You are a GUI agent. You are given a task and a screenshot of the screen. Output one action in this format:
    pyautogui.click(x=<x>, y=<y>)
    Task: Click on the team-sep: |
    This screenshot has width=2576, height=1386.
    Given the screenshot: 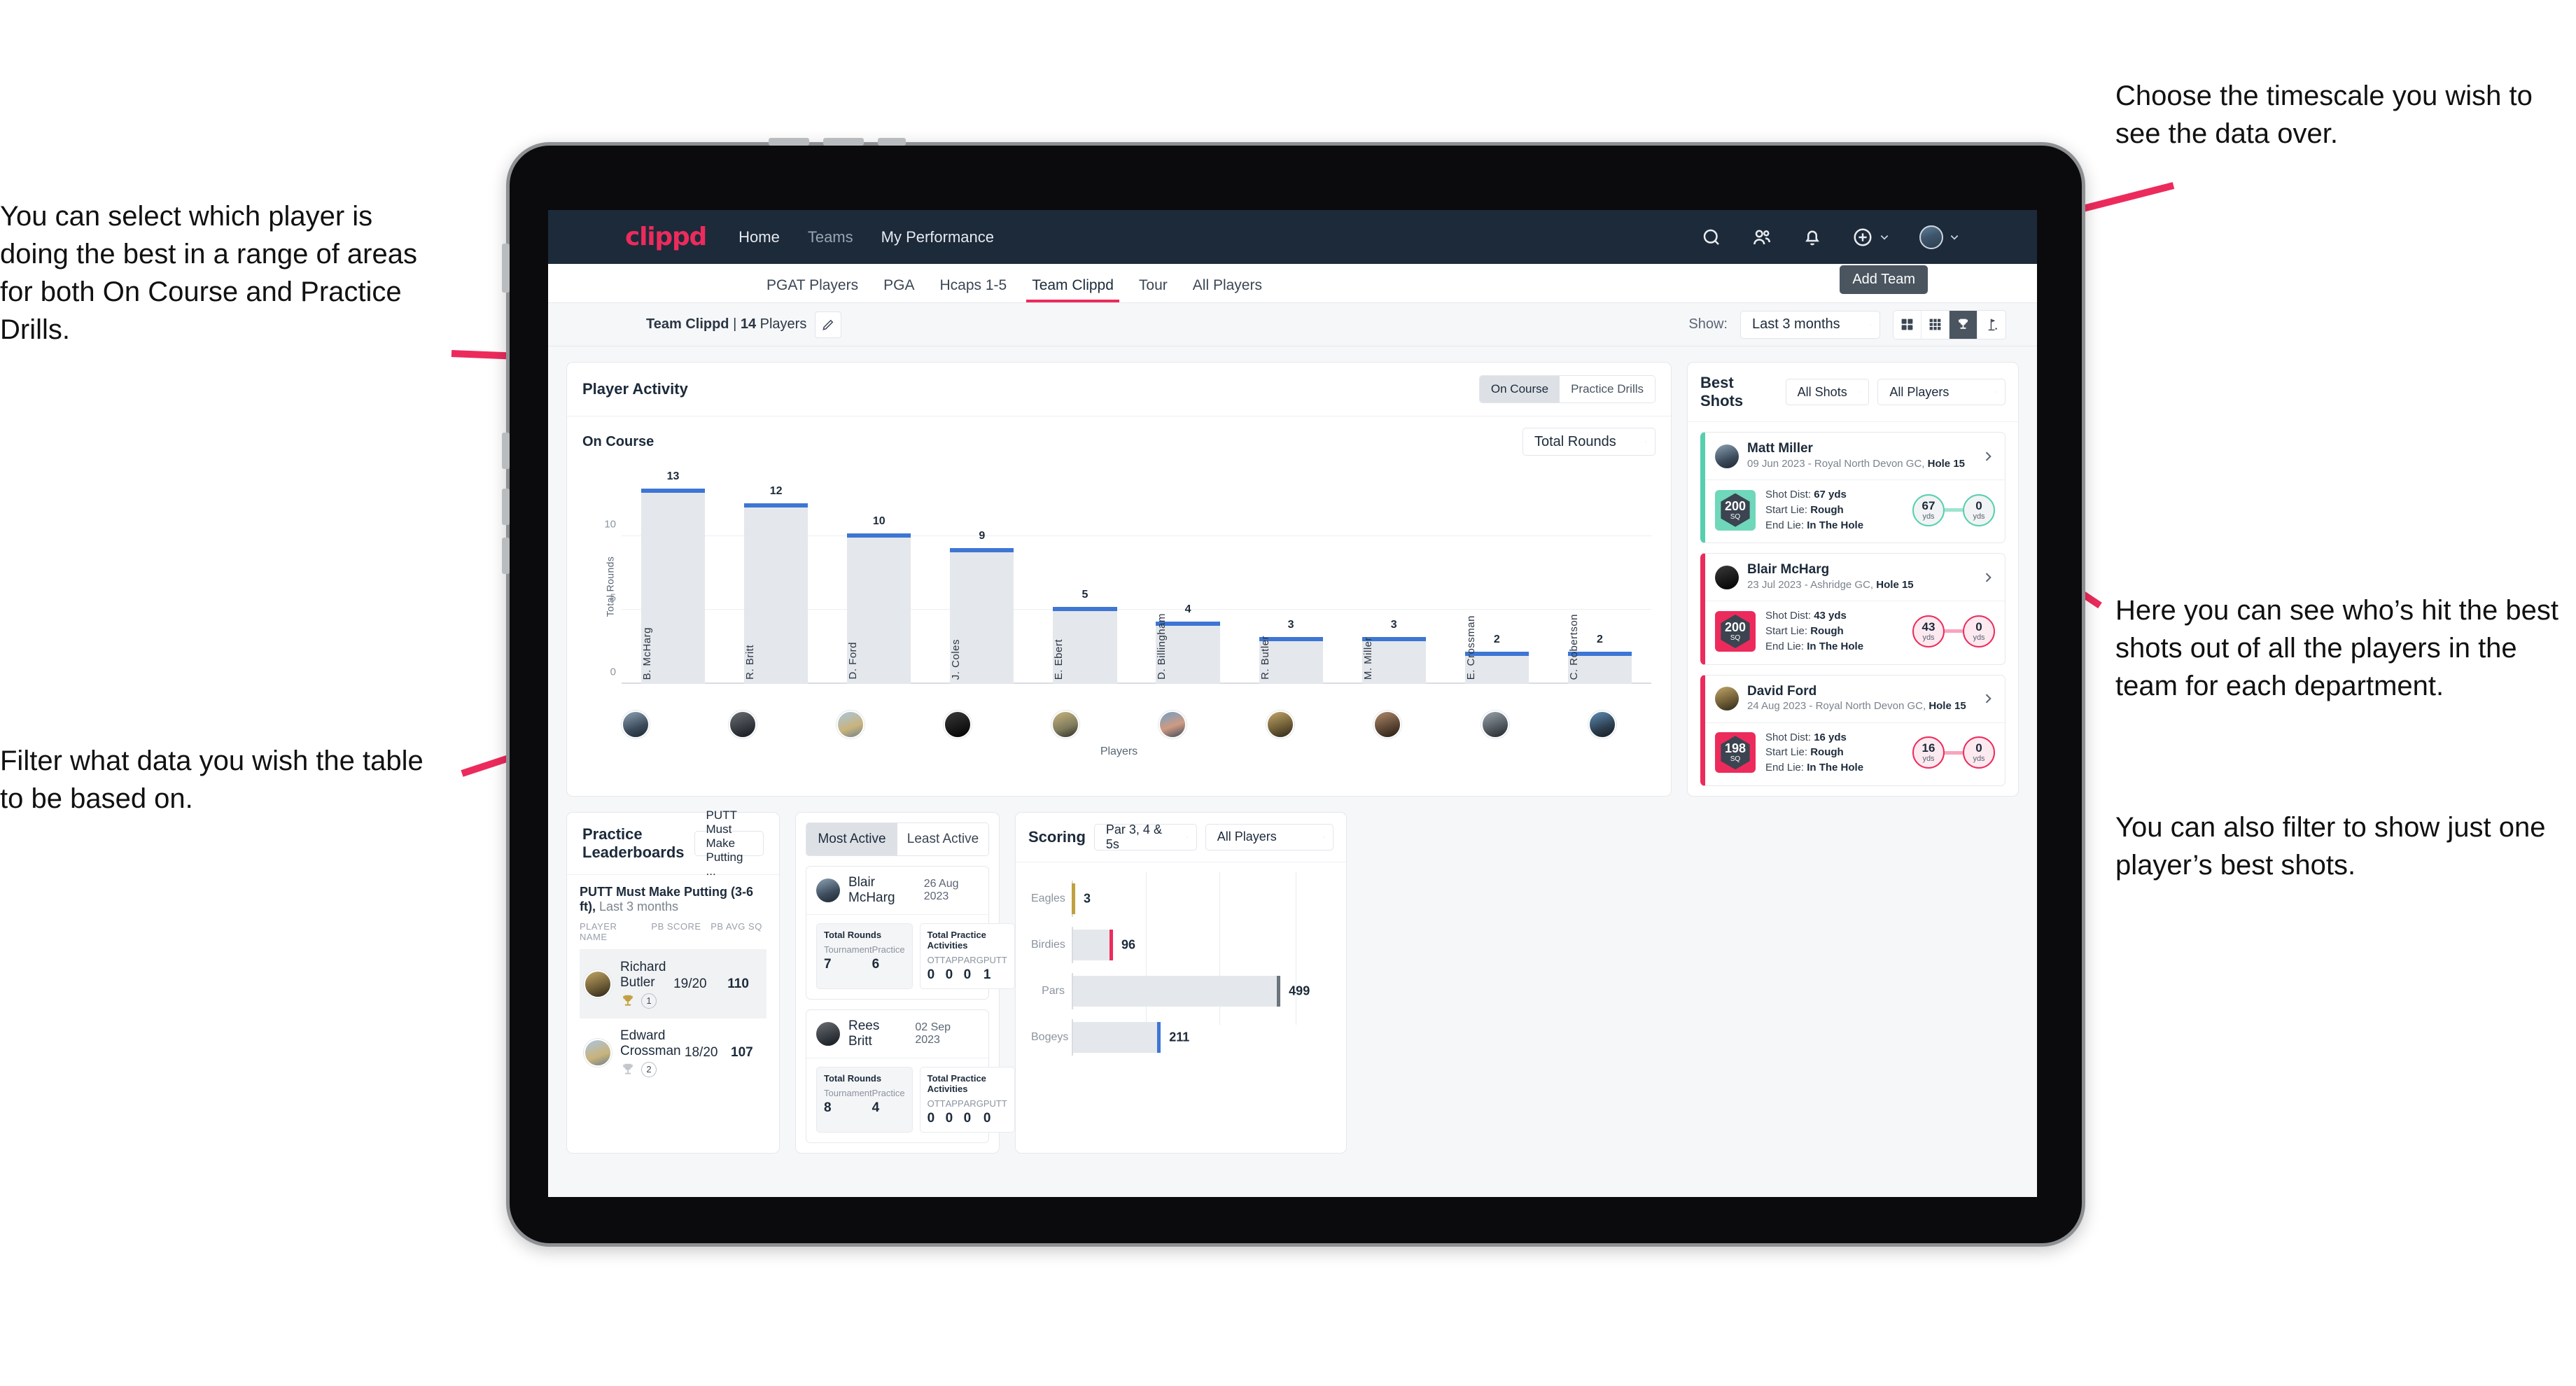 What is the action you would take?
    pyautogui.click(x=735, y=324)
    